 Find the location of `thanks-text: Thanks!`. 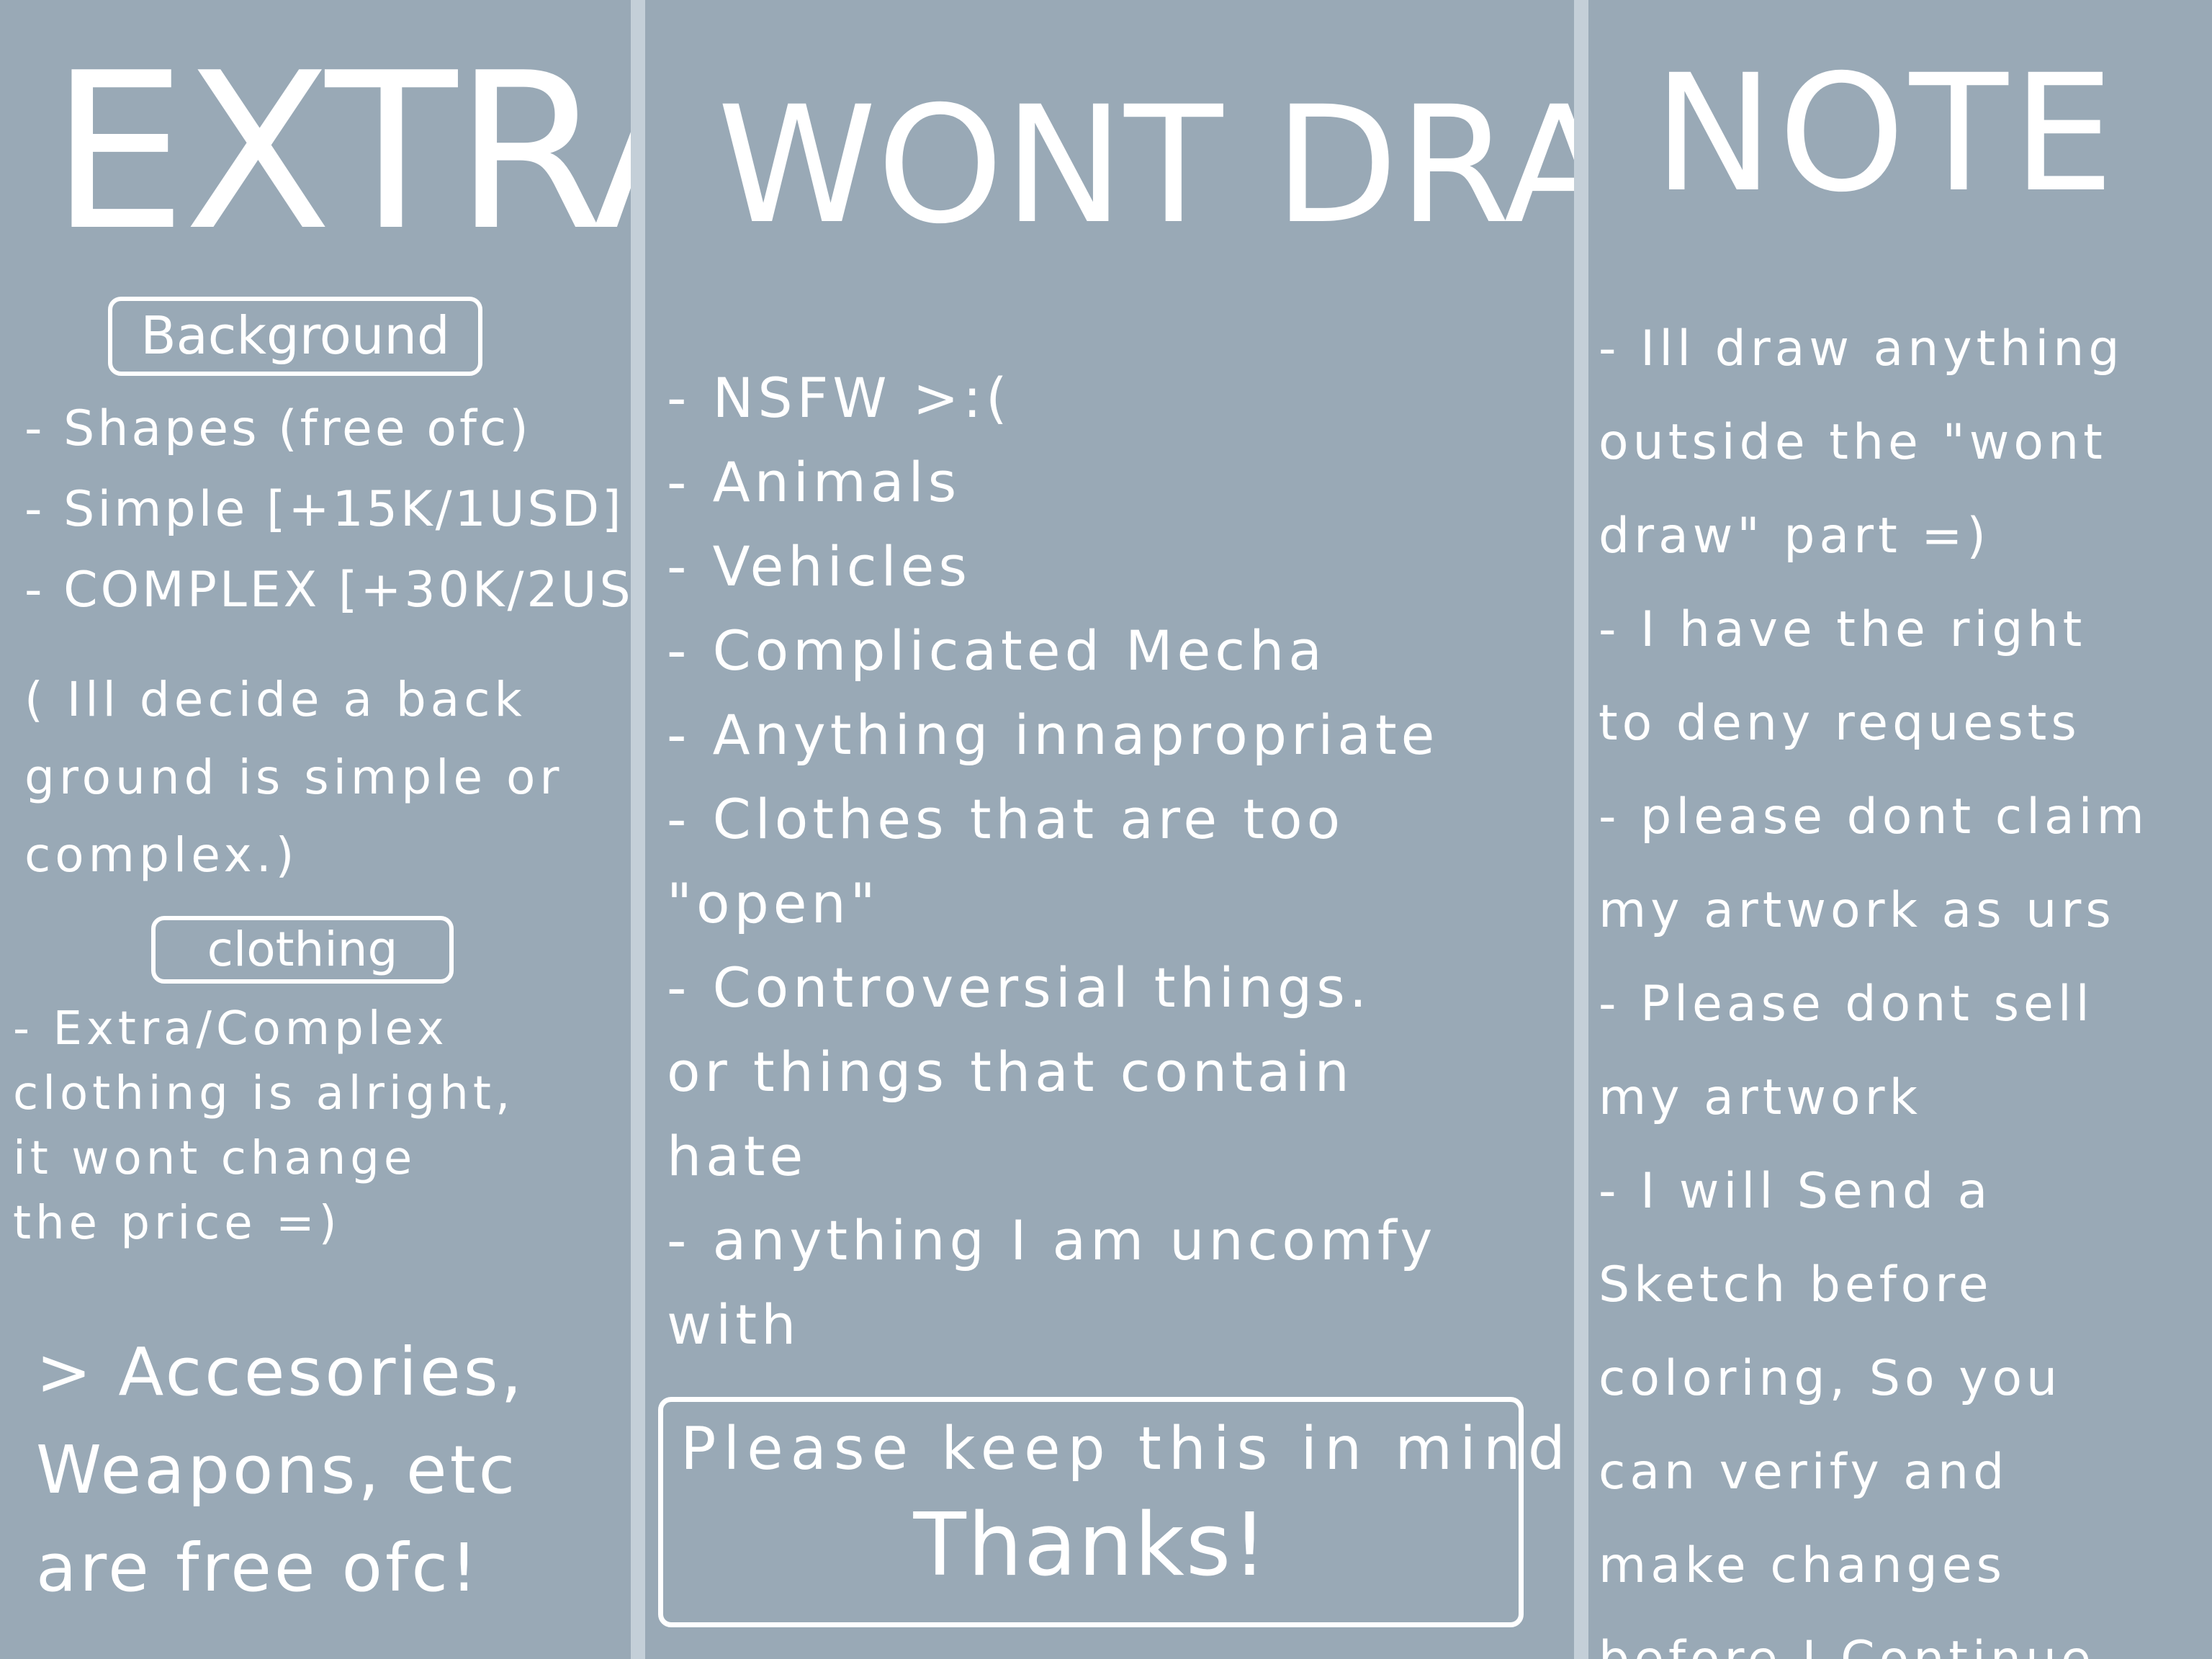

thanks-text: Thanks! is located at coordinates (1091, 1546).